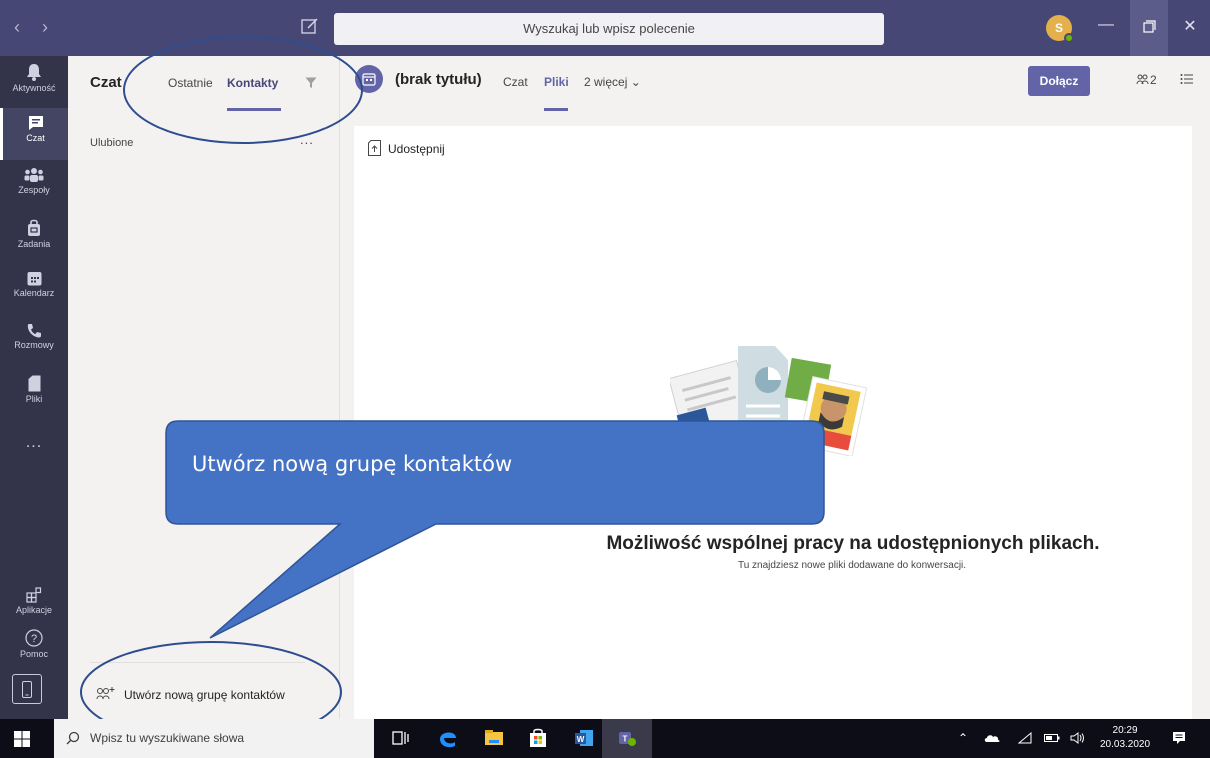 The width and height of the screenshot is (1210, 758). What do you see at coordinates (609, 29) in the screenshot?
I see `search-input: Wyszukaj lub wpisz polecenie` at bounding box center [609, 29].